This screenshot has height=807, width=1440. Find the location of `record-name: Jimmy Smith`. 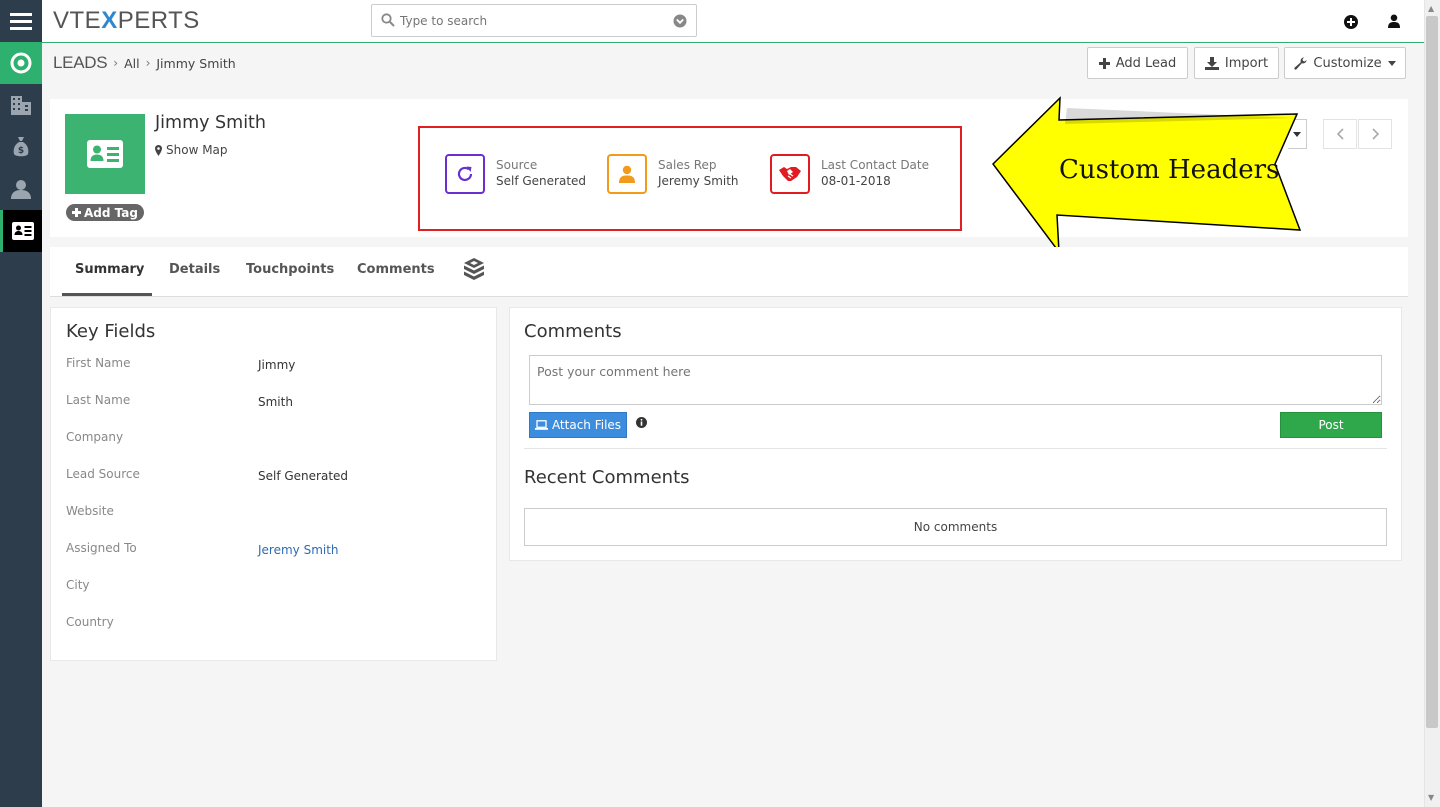

record-name: Jimmy Smith is located at coordinates (211, 123).